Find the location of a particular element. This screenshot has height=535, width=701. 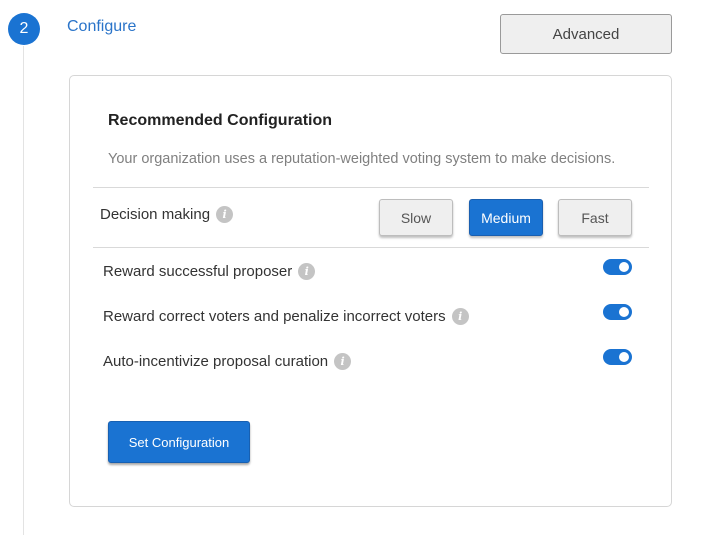

toggle-row-auto-incentivize: Auto-incentivize proposal curation i is located at coordinates (227, 361).